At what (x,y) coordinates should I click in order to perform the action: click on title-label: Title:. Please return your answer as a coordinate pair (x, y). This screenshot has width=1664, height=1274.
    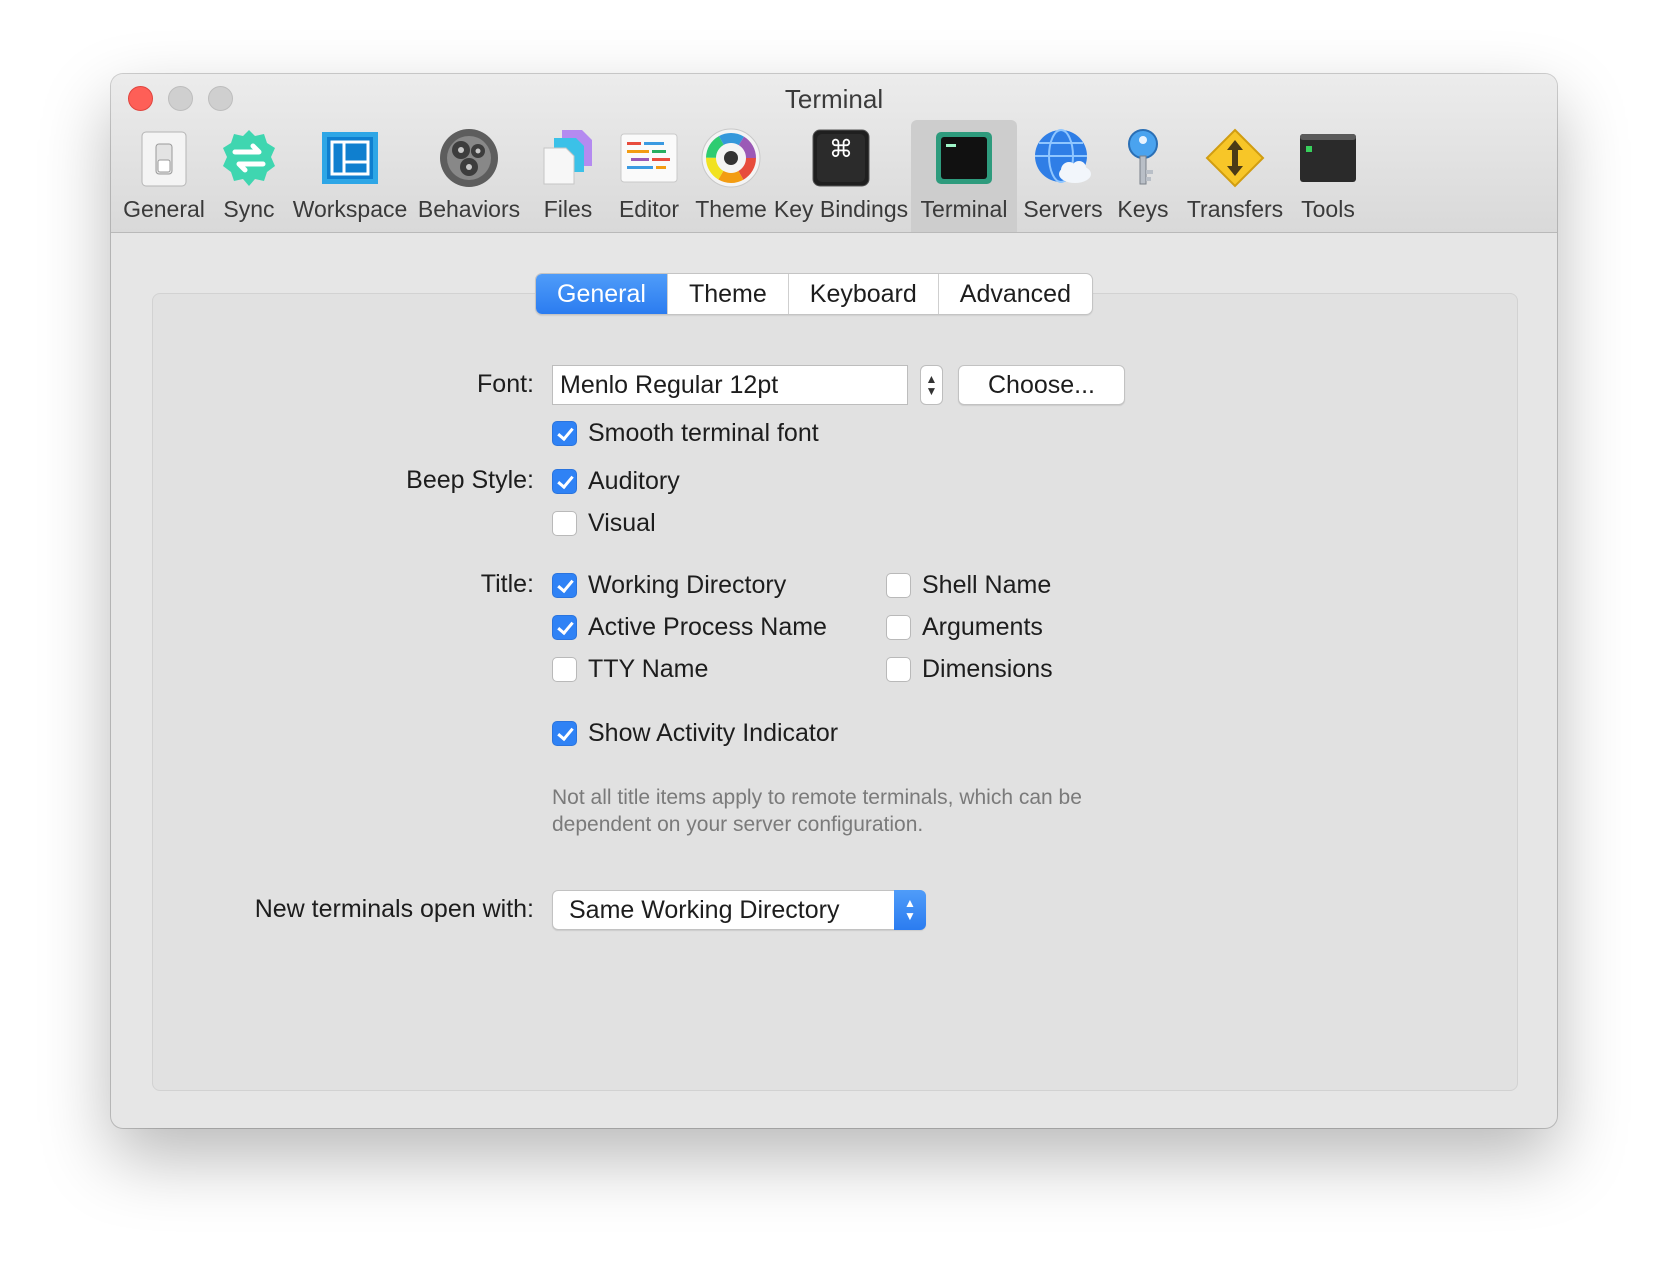
    Looking at the image, I should click on (507, 584).